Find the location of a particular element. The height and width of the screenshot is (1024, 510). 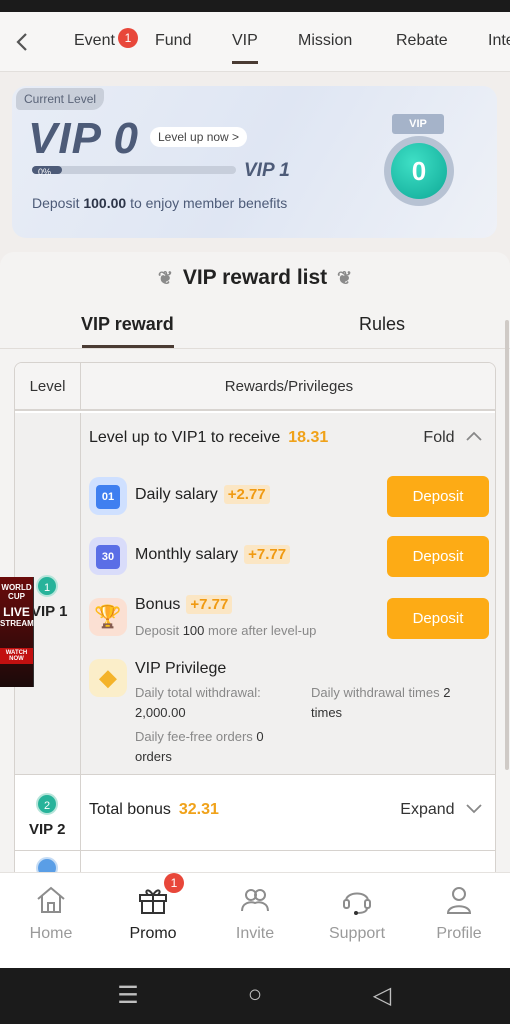

chevron-down-icon is located at coordinates (474, 809).